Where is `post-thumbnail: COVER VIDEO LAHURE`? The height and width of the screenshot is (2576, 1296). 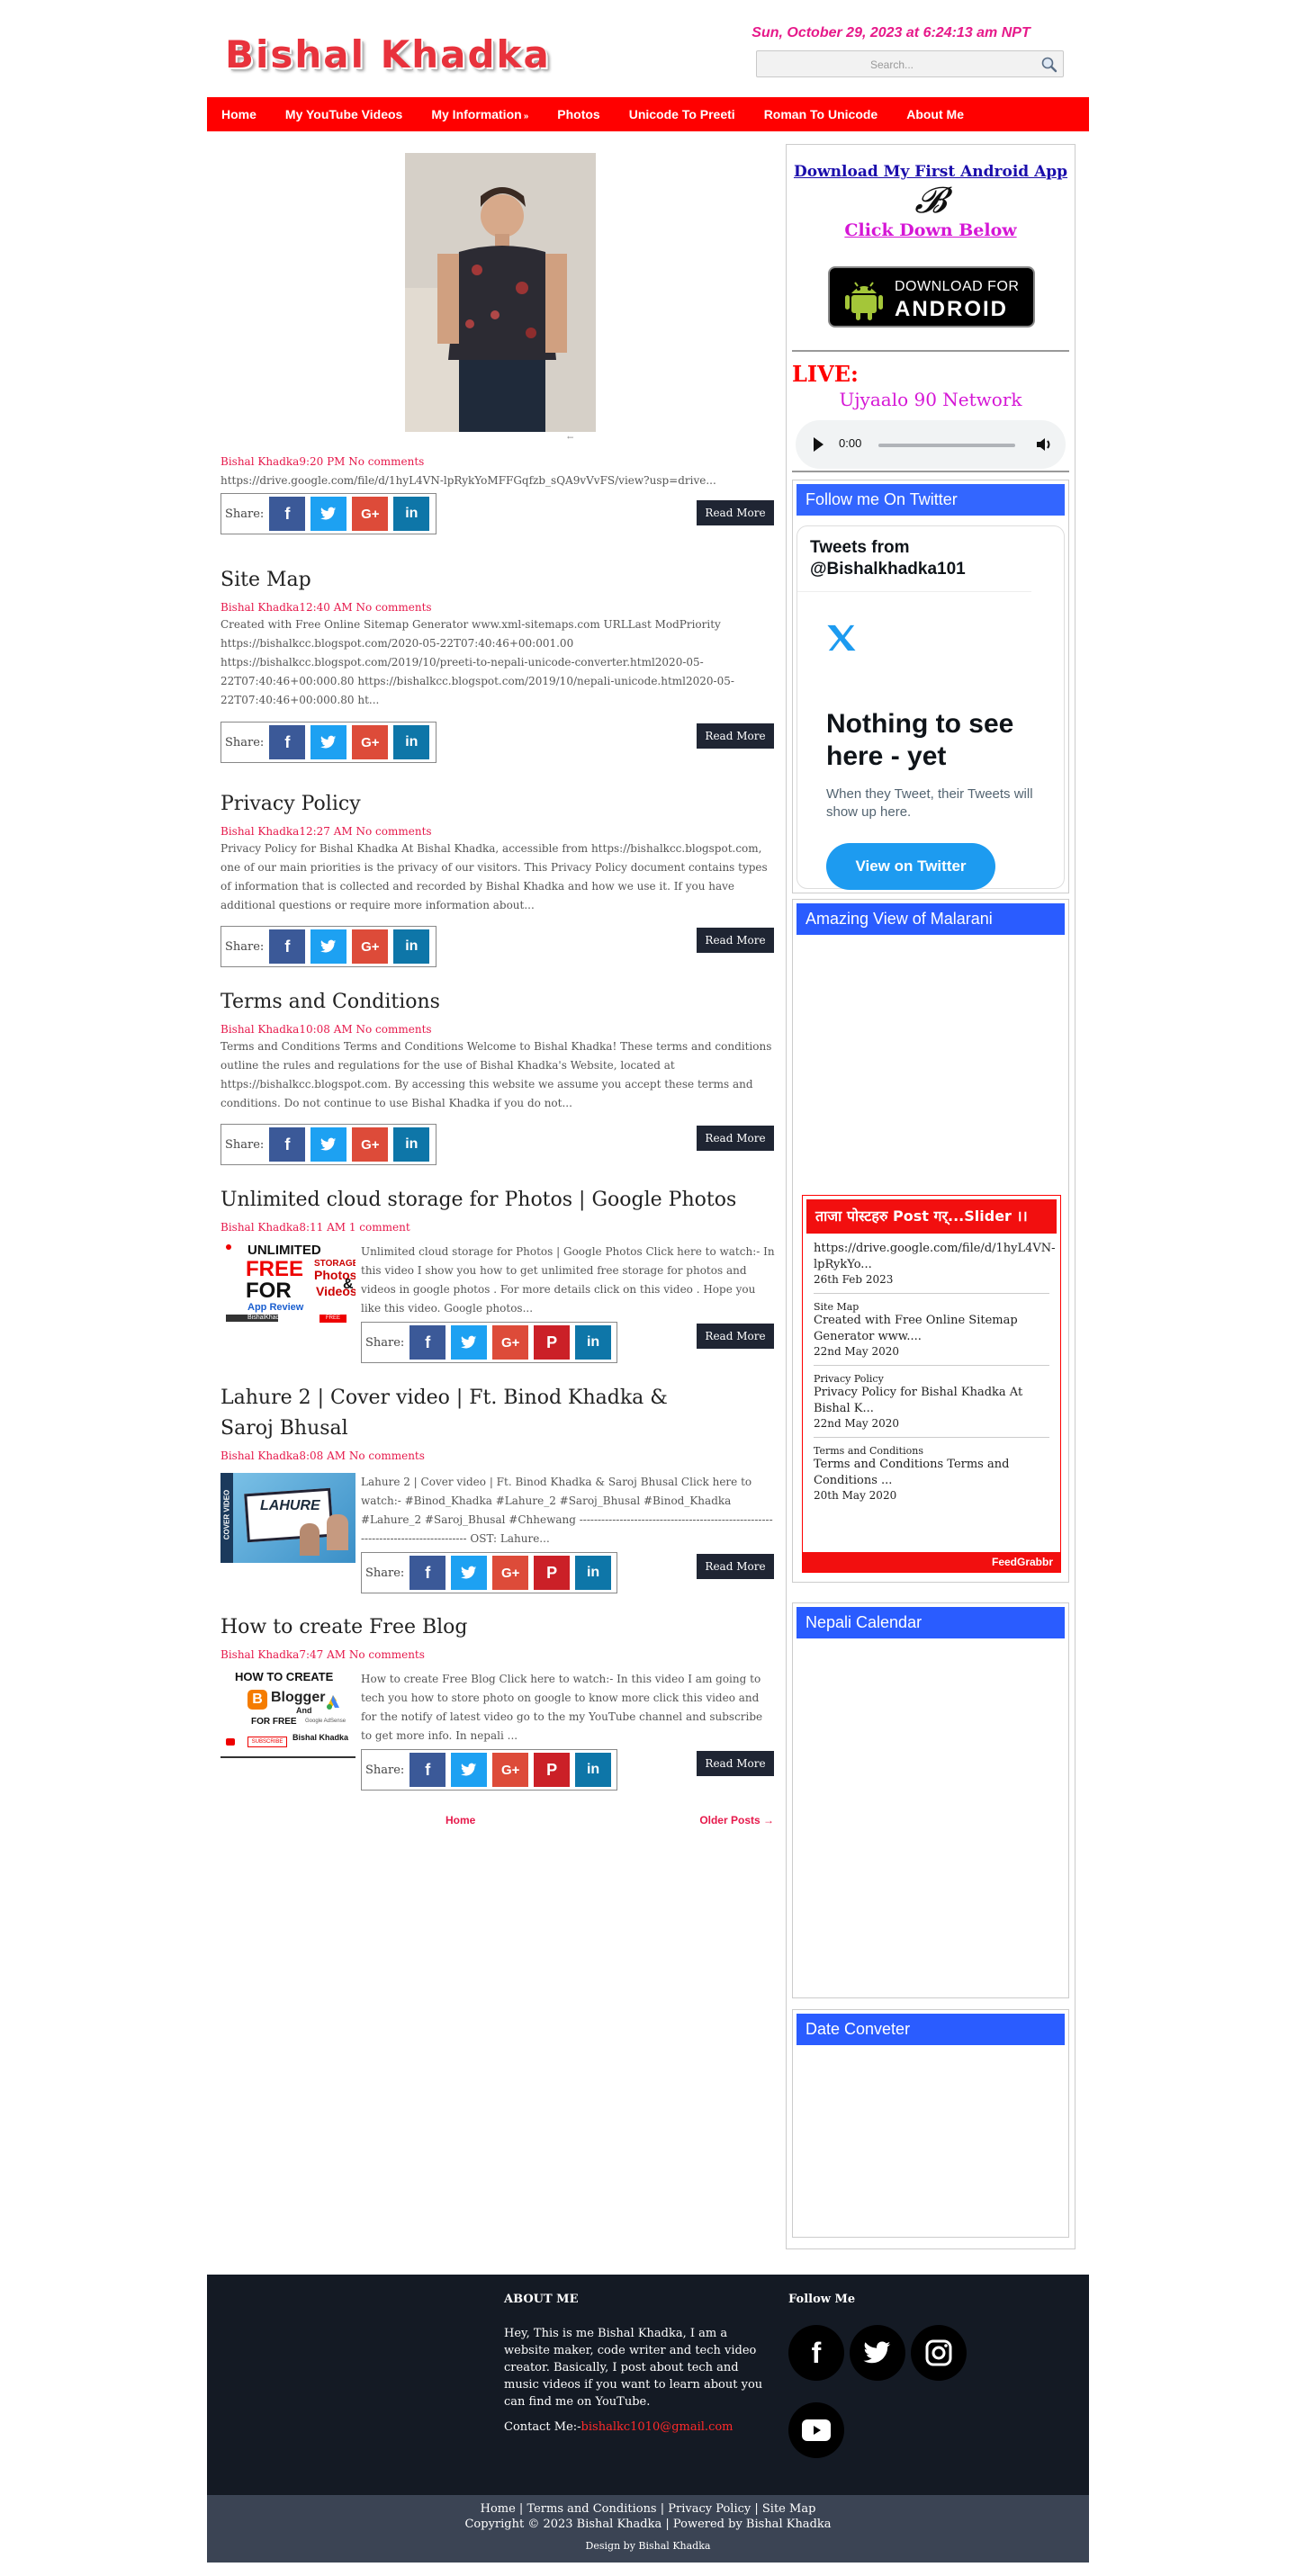 post-thumbnail: COVER VIDEO LAHURE is located at coordinates (288, 1518).